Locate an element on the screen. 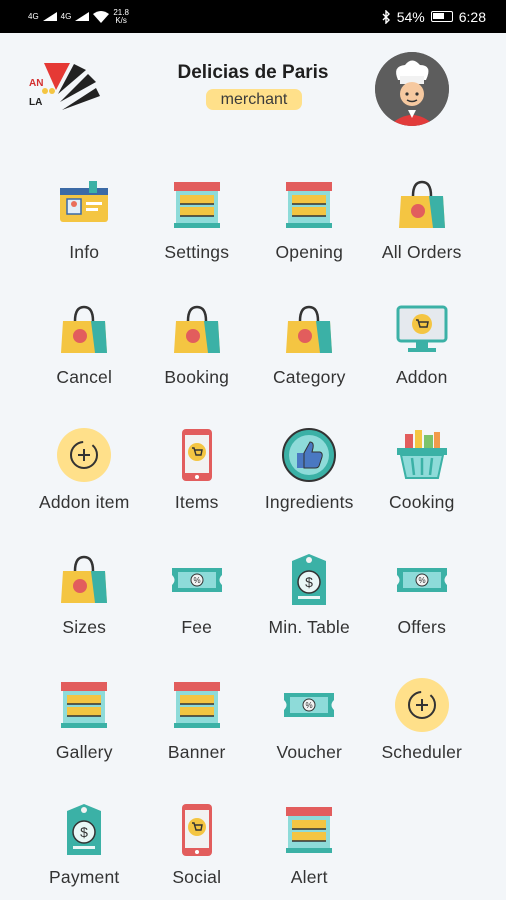 The image size is (506, 900). menu-item-cancel: Cancel is located at coordinates (84, 359).